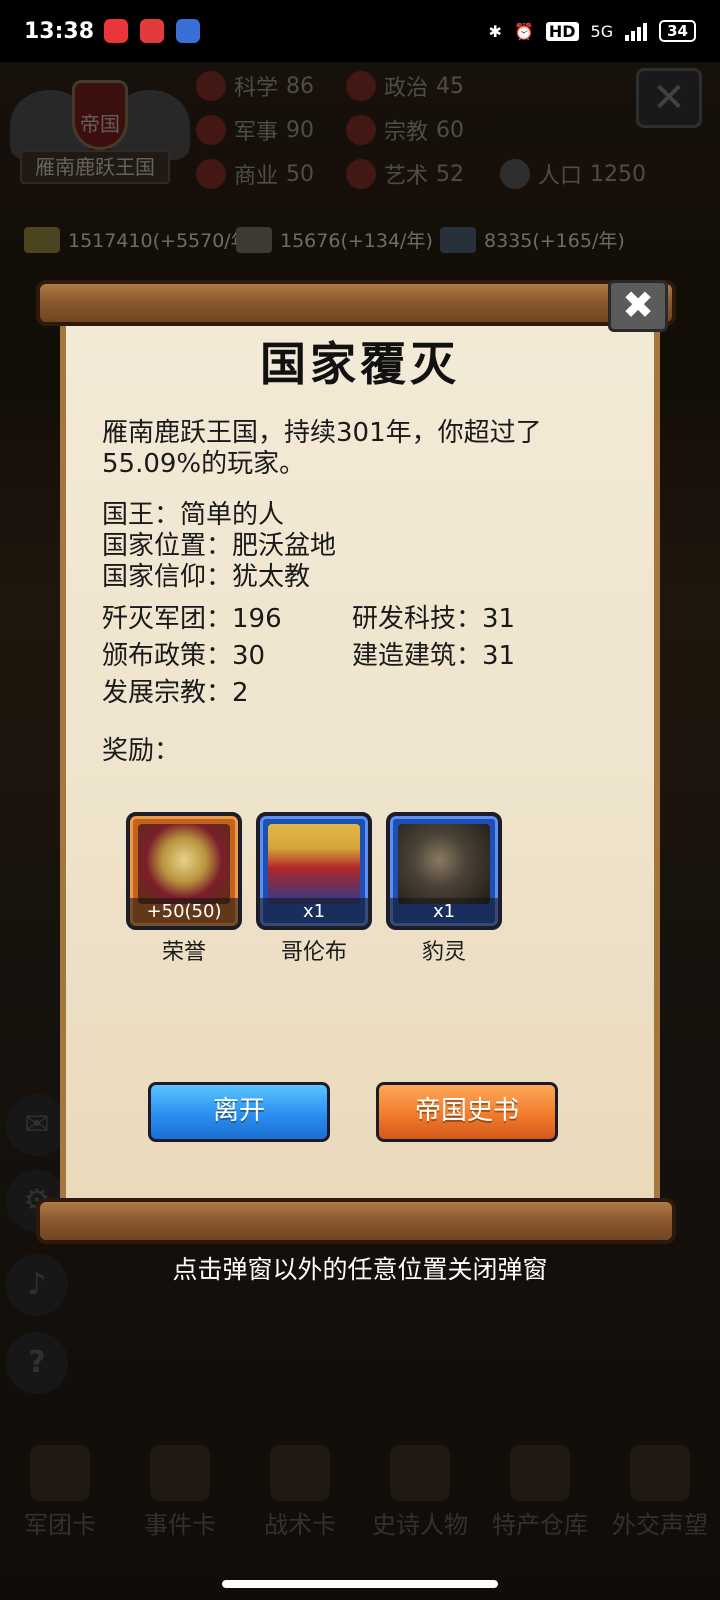 The image size is (720, 1600). Describe the element at coordinates (184, 864) in the screenshot. I see `honor-medal-icon` at that location.